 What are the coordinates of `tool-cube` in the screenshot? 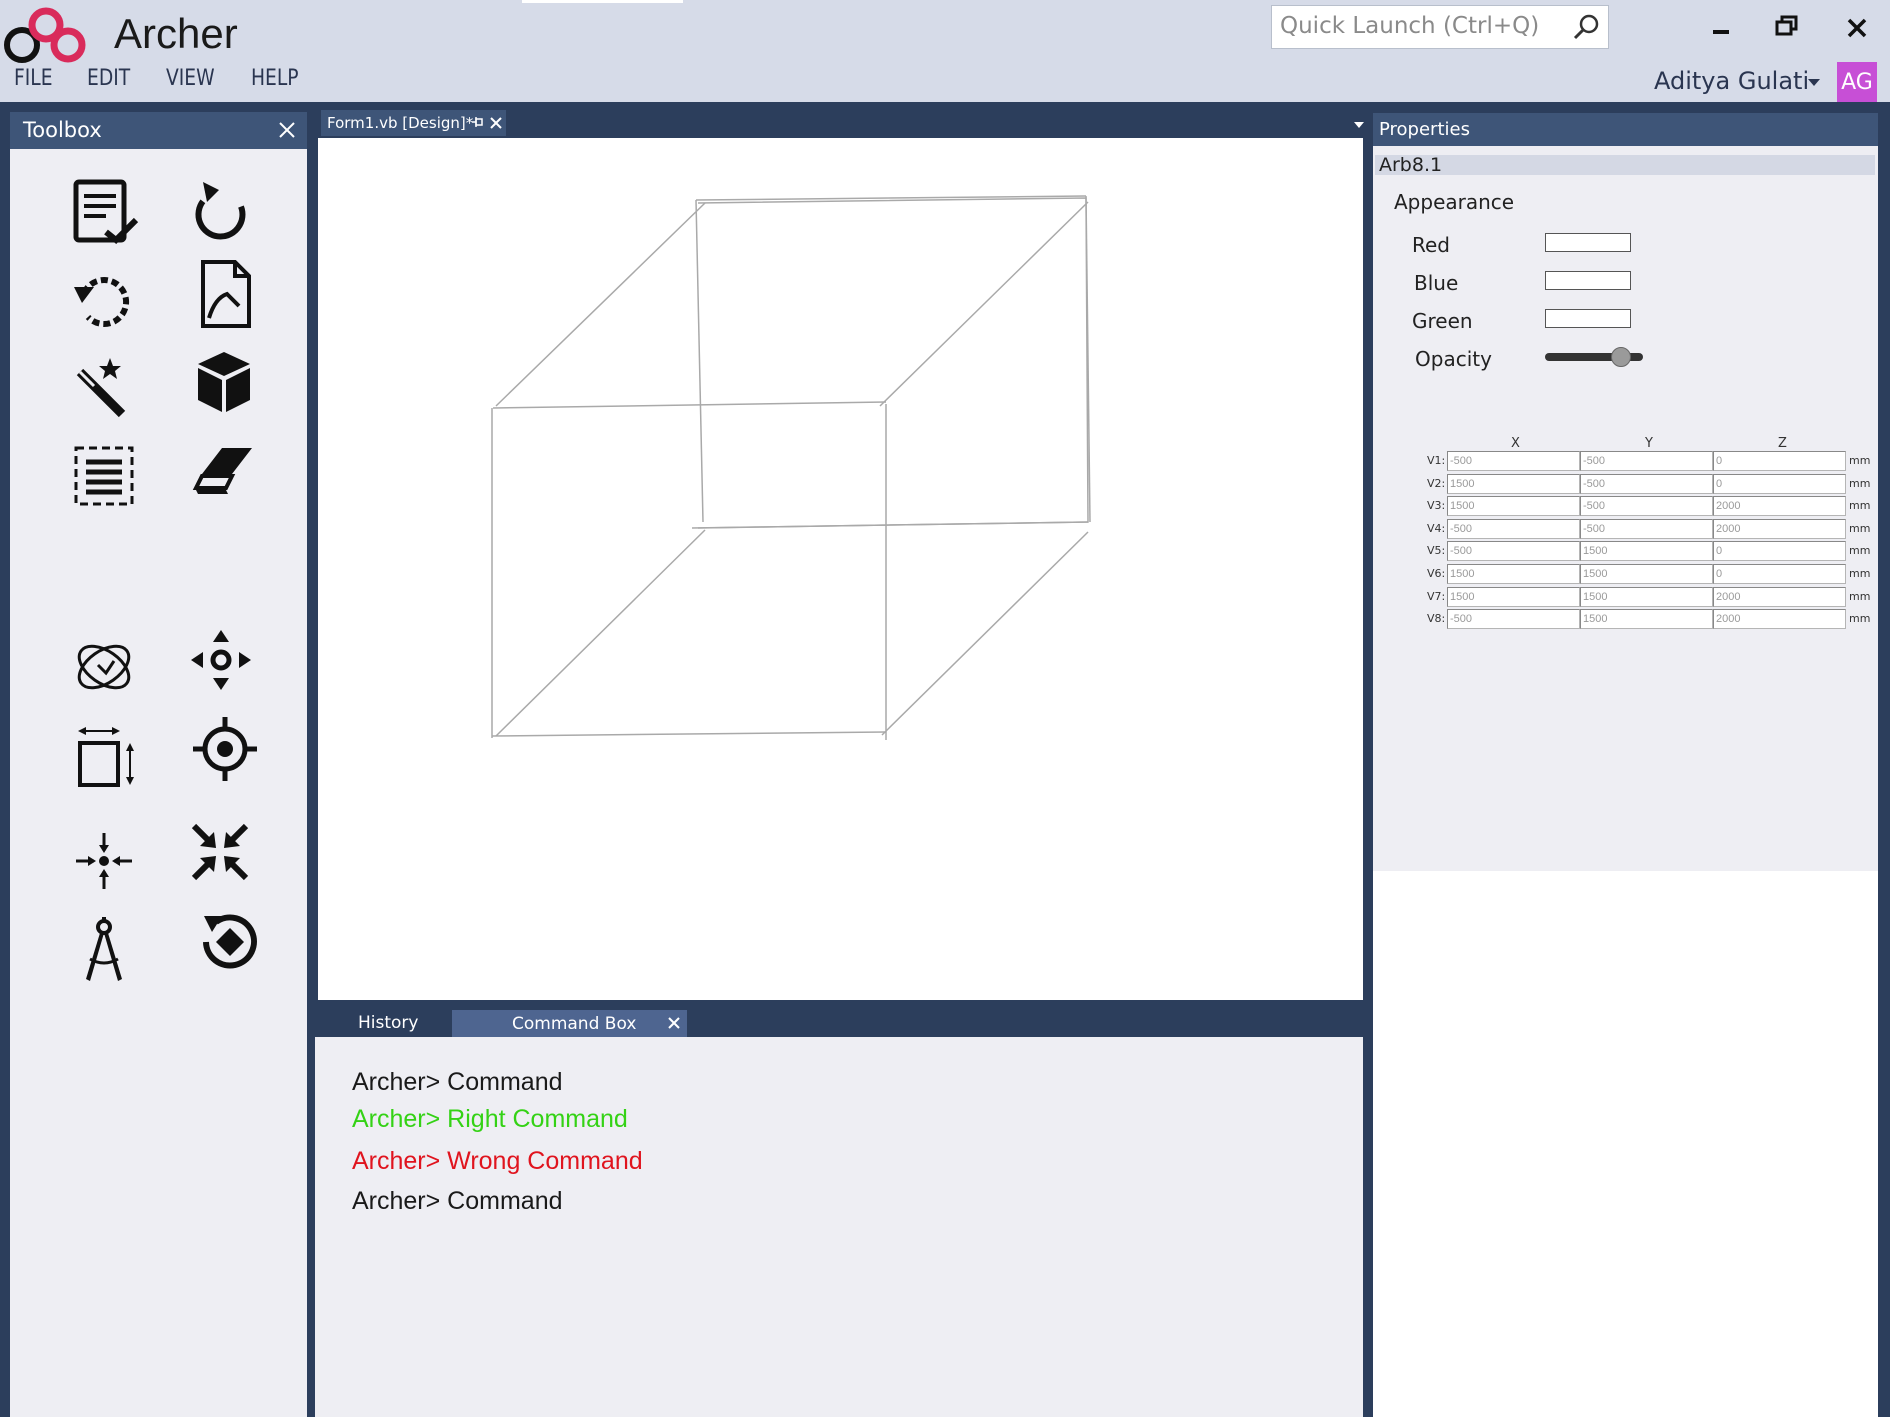 It's located at (224, 382).